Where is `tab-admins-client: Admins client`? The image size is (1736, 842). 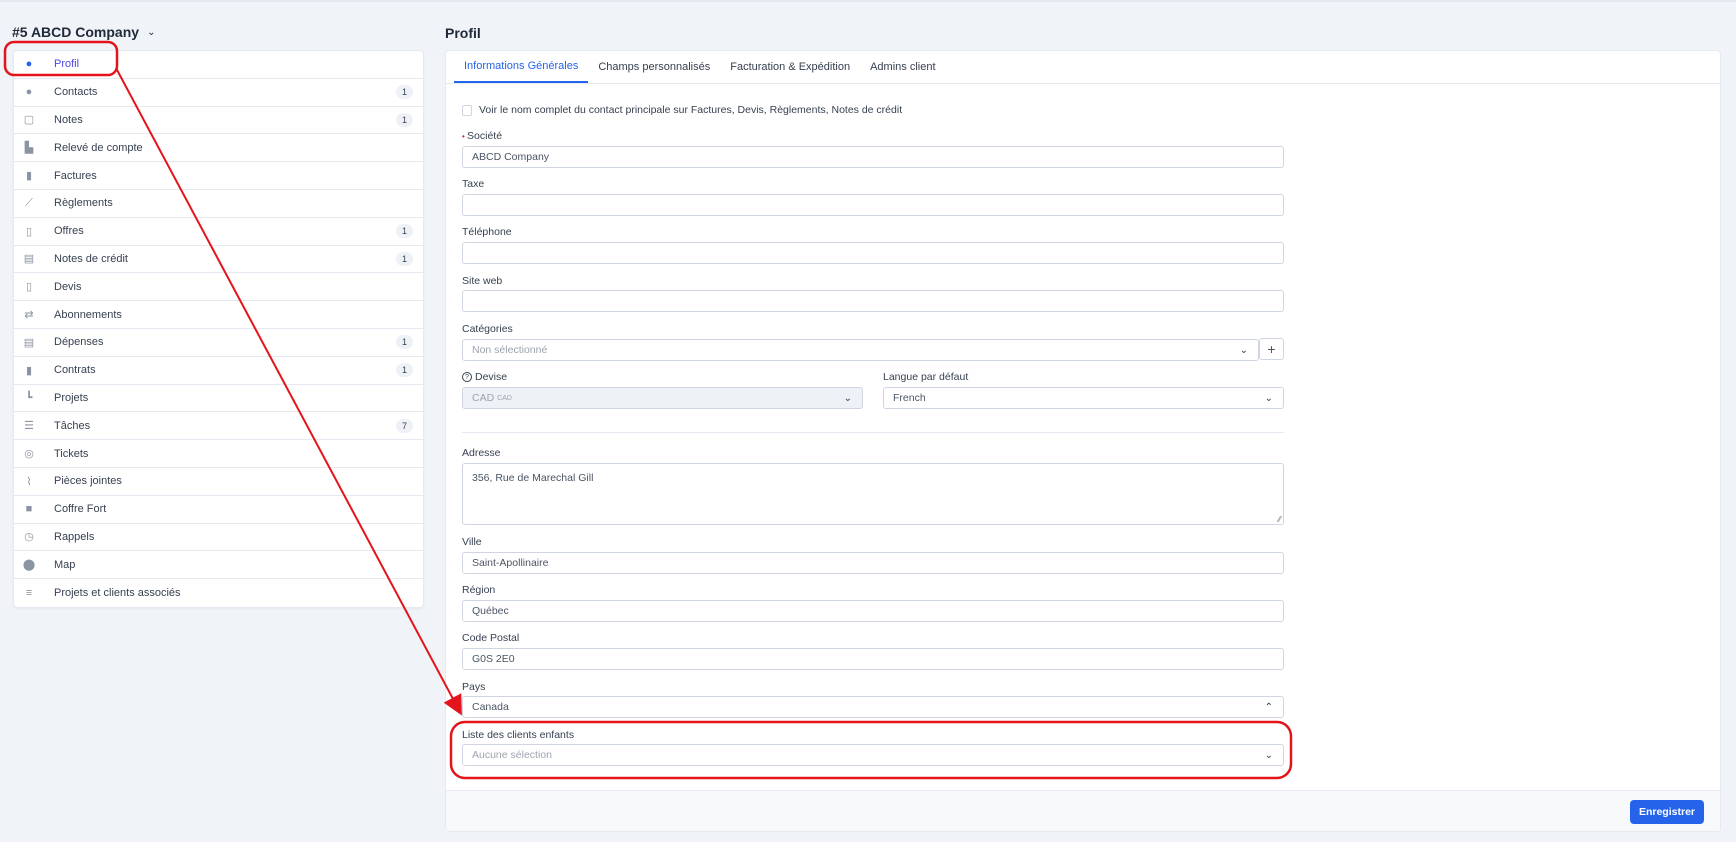 tab-admins-client: Admins client is located at coordinates (902, 67).